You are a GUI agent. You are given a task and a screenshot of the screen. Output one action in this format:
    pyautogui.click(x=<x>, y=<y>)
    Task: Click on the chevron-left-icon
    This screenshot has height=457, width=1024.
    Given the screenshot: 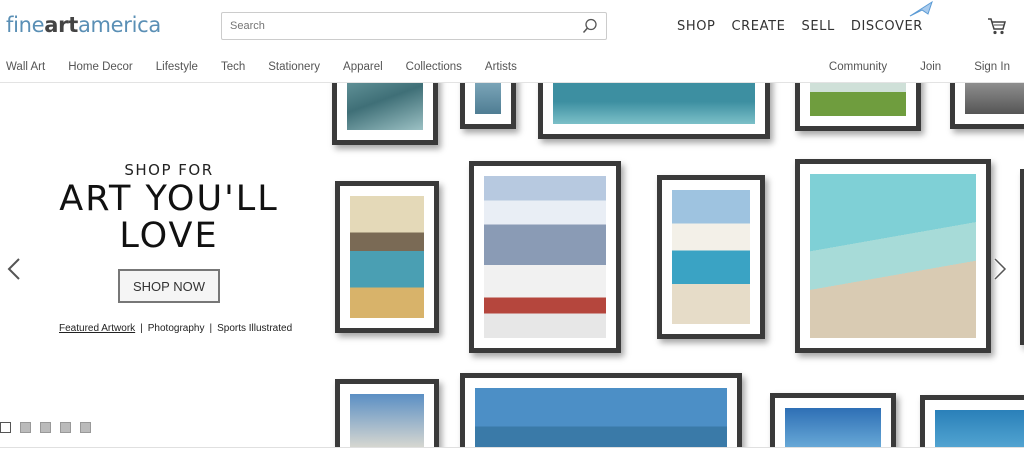 What is the action you would take?
    pyautogui.click(x=14, y=269)
    